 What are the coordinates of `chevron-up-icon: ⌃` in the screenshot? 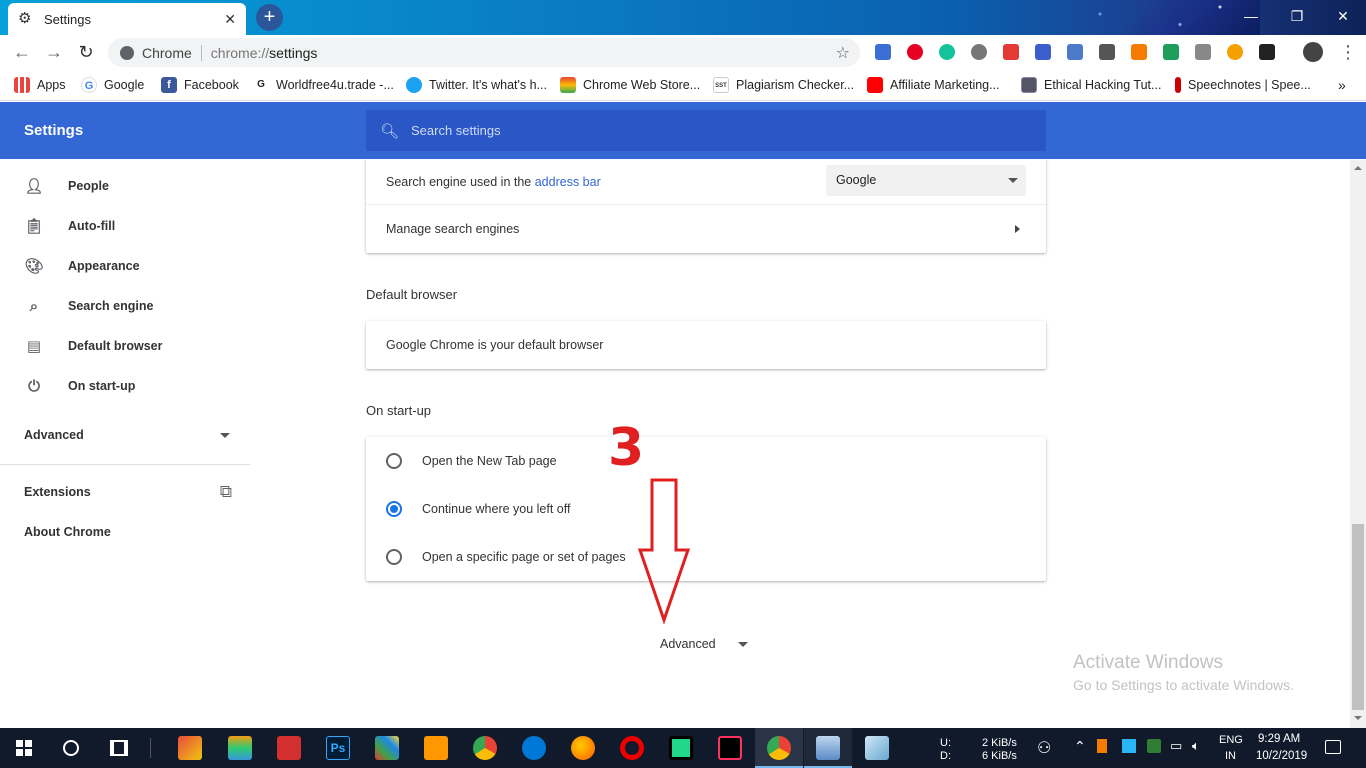 It's located at (1080, 746).